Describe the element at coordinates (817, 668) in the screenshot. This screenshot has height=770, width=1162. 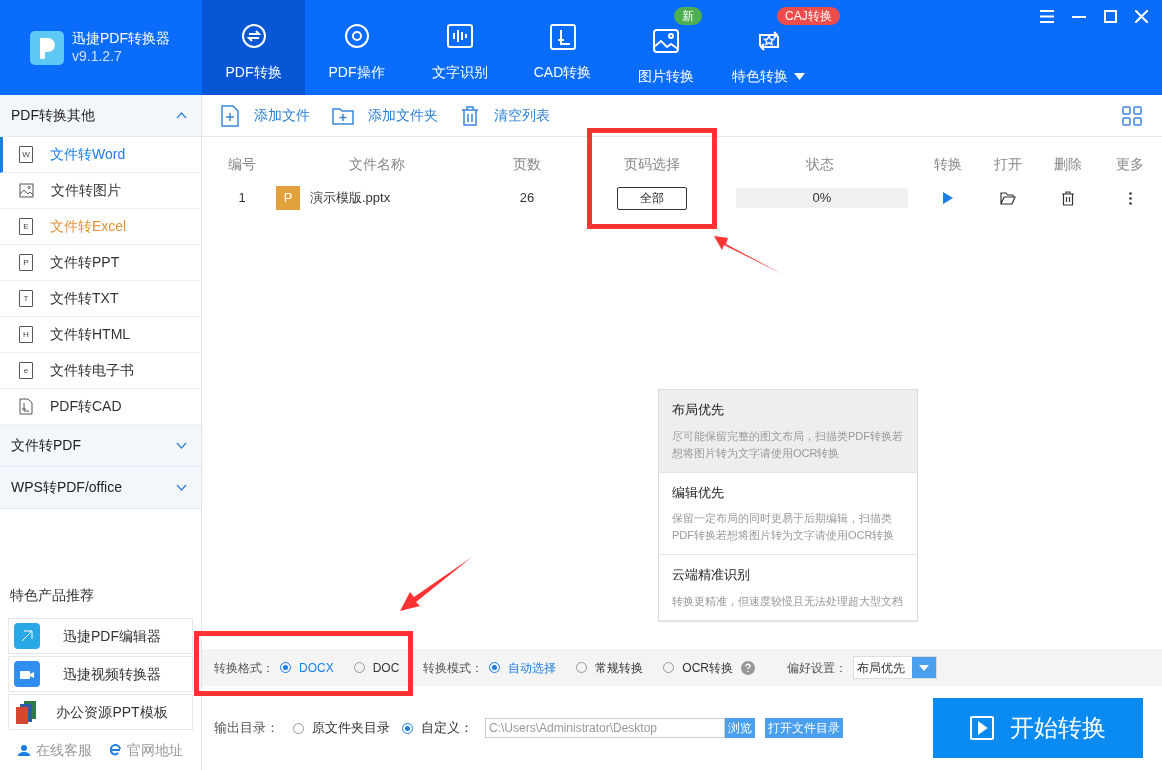
I see `preference-label: 偏好设置：` at that location.